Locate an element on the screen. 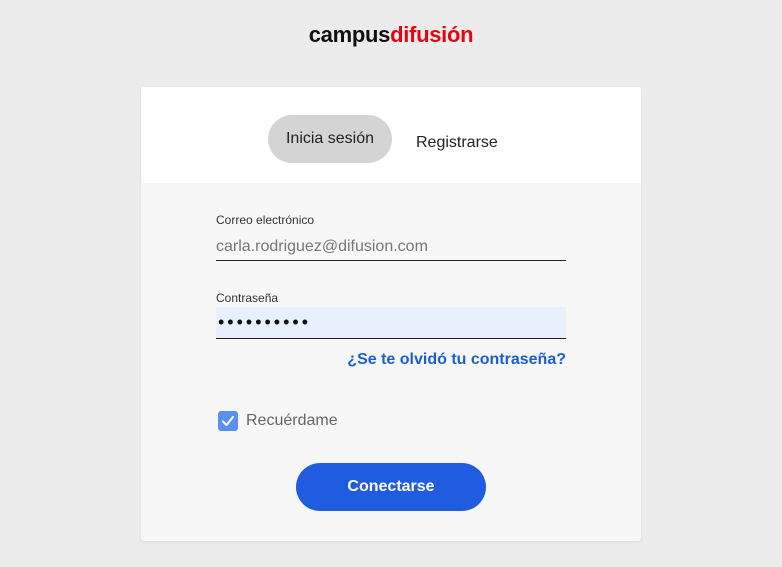  remember-me-checkbox is located at coordinates (228, 421).